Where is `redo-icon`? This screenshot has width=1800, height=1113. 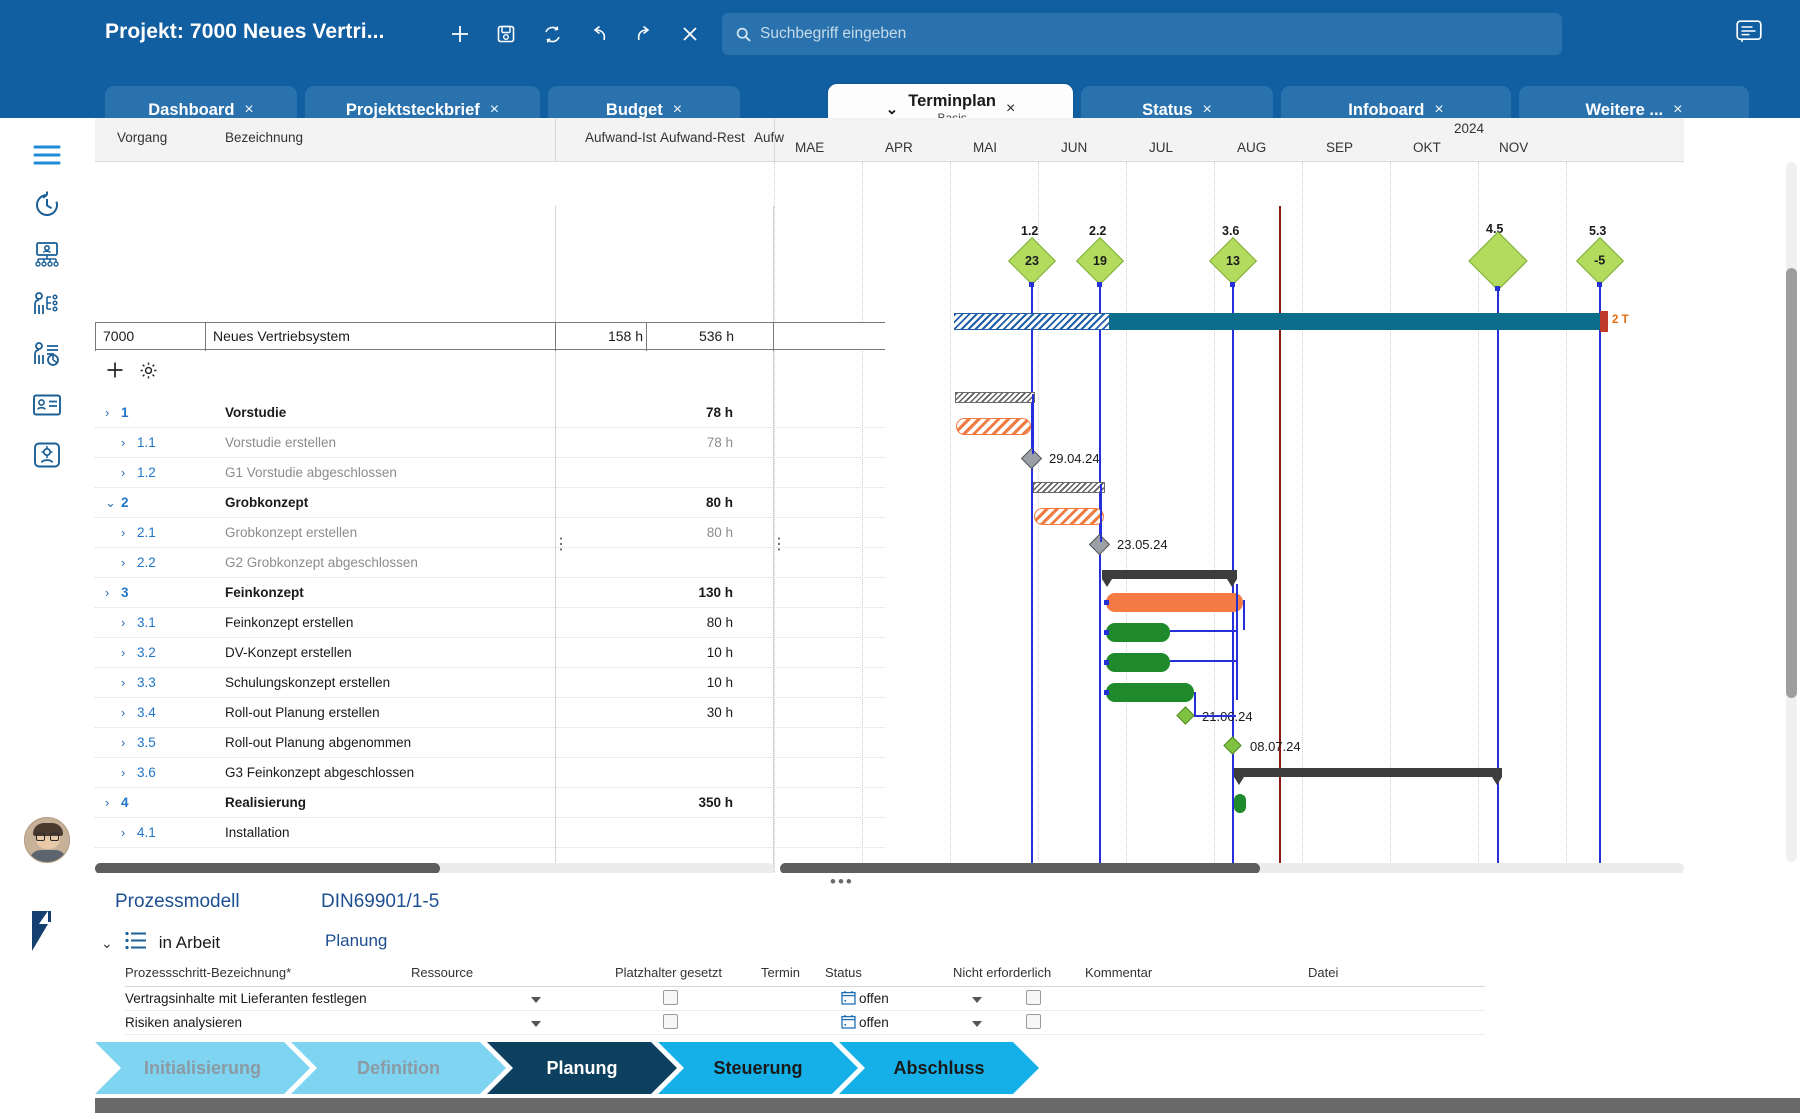
redo-icon is located at coordinates (644, 34).